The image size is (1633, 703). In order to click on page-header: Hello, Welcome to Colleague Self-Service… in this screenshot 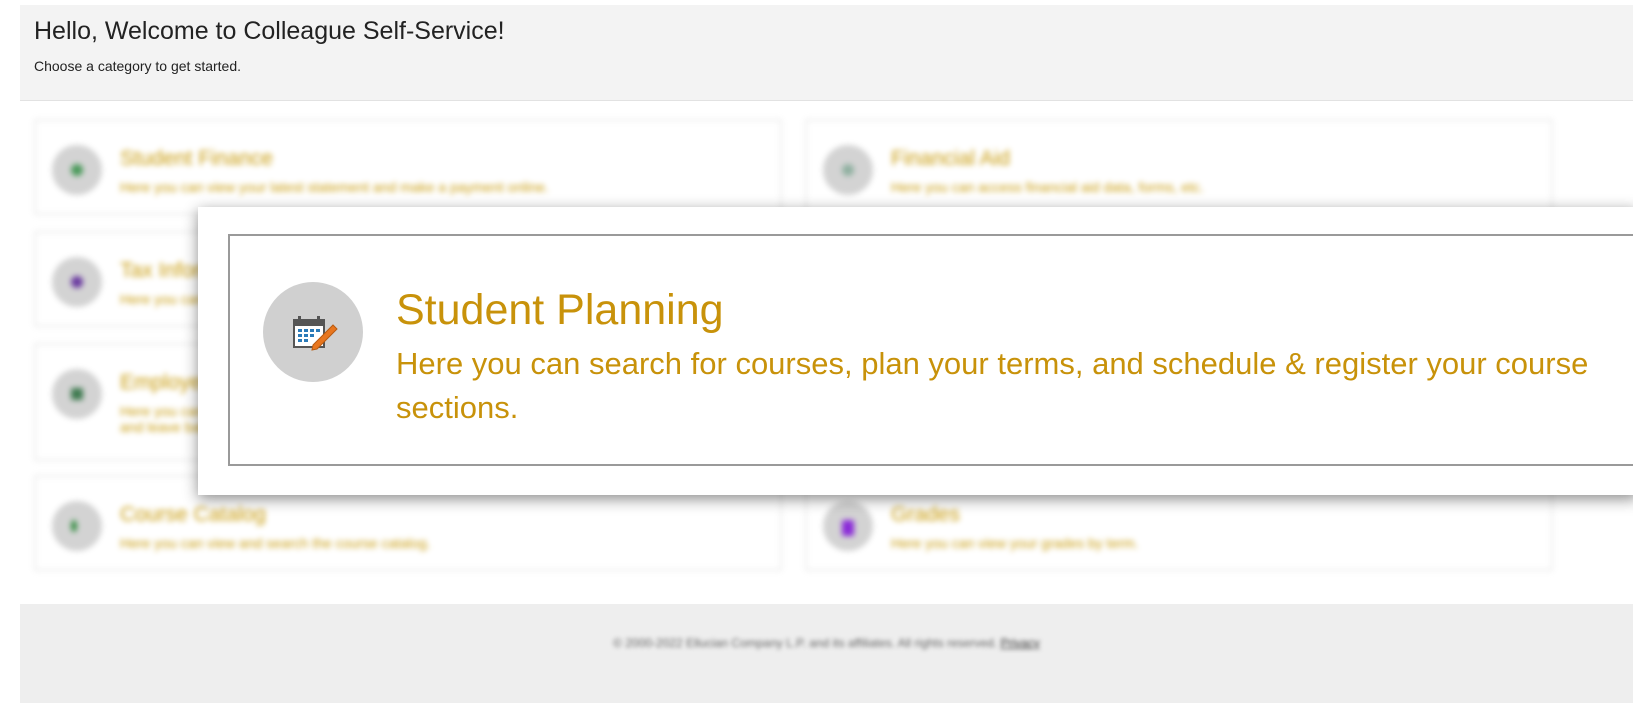, I will do `click(826, 53)`.